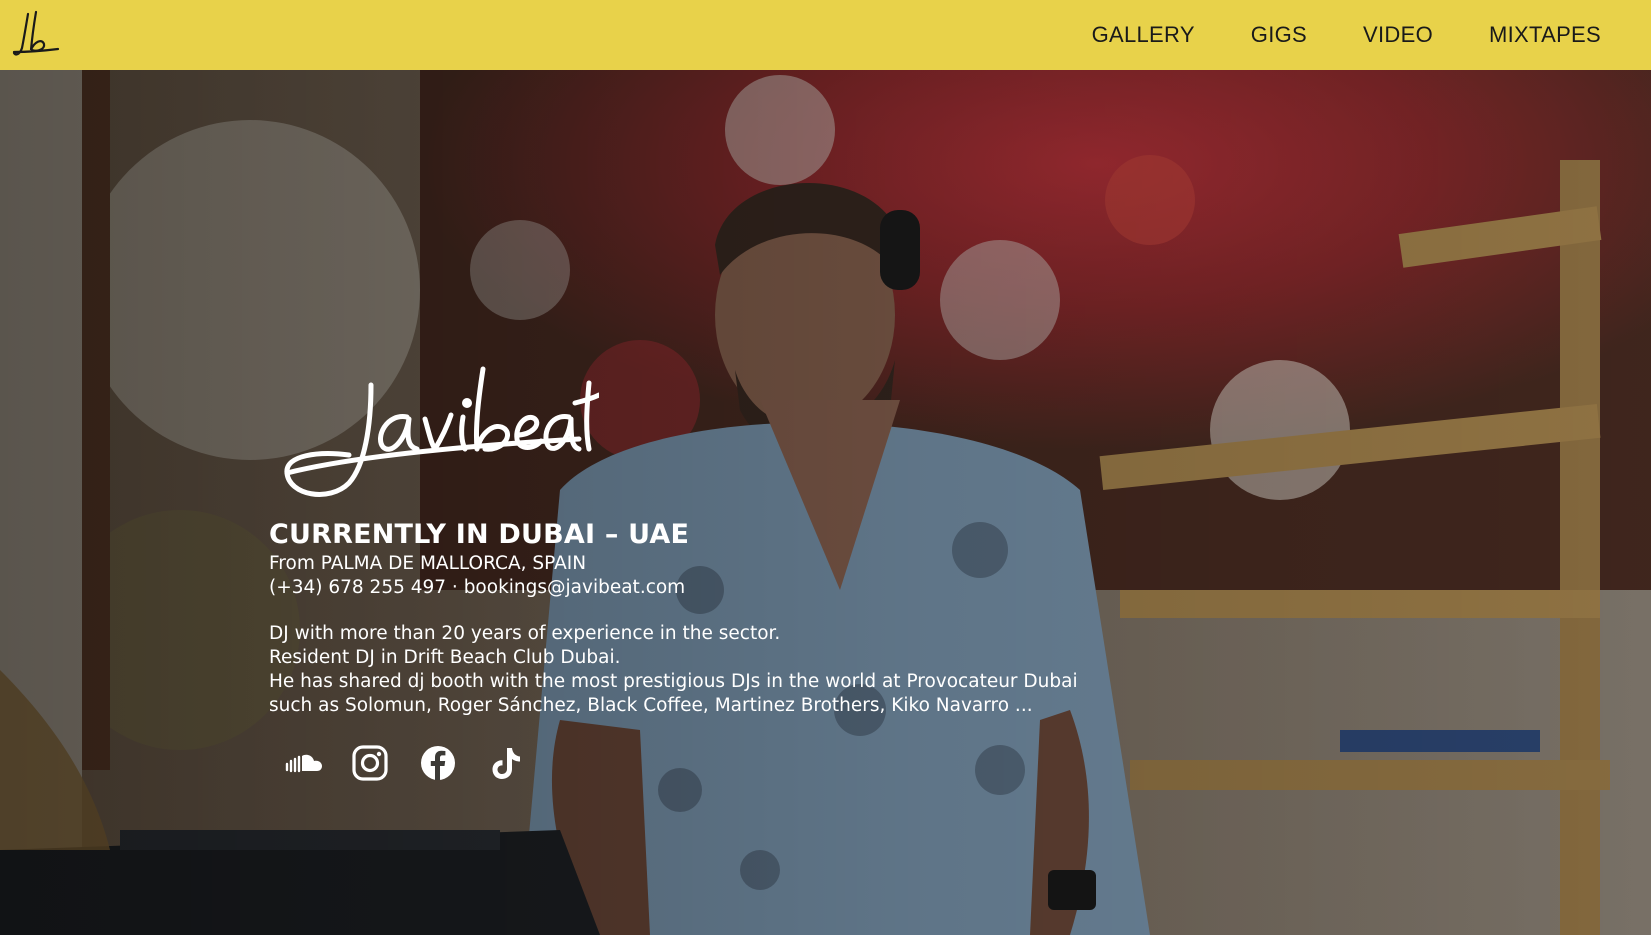 This screenshot has height=935, width=1651. Describe the element at coordinates (35, 34) in the screenshot. I see `logo-icon` at that location.